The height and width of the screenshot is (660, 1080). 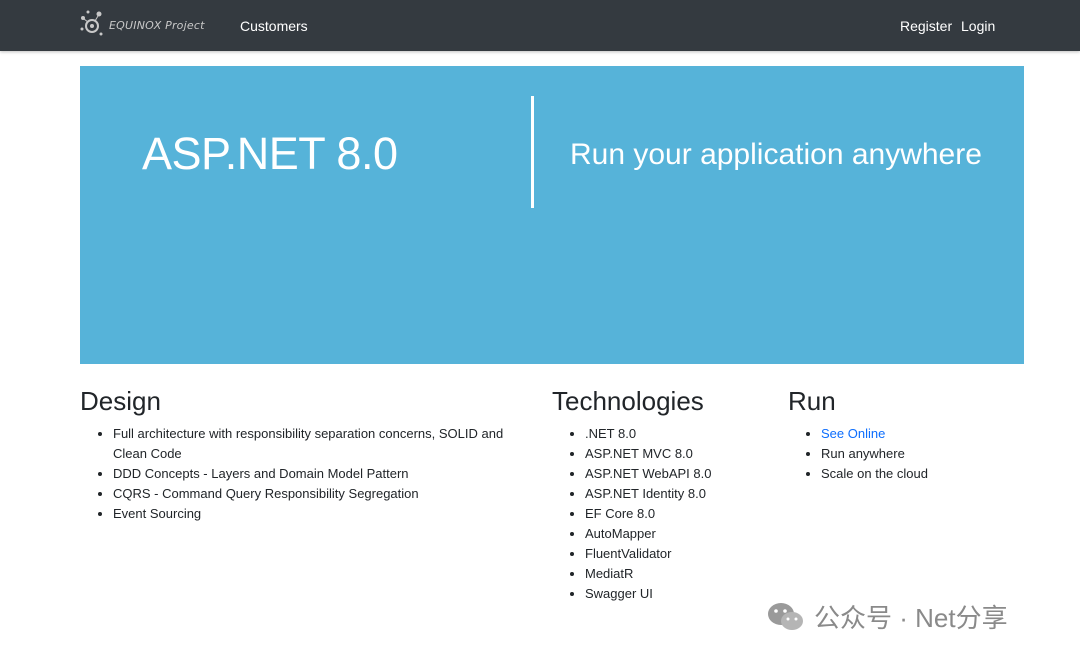 I want to click on nav-register-link: Register, so click(x=926, y=26).